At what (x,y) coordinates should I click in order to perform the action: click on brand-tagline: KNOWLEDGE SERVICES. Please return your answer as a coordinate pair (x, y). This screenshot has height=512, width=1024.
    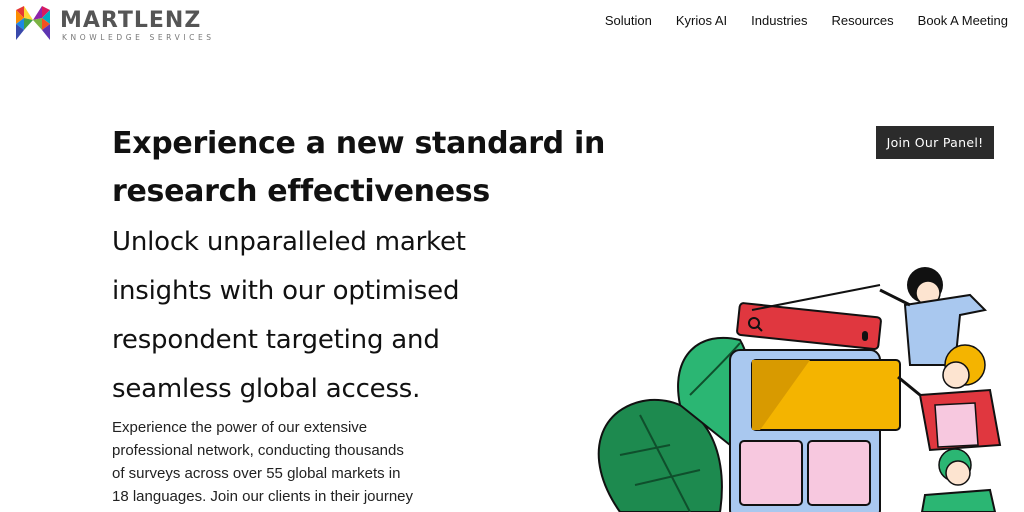
    Looking at the image, I should click on (138, 37).